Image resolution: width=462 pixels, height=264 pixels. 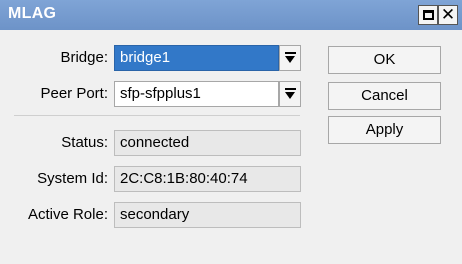 What do you see at coordinates (207, 143) in the screenshot?
I see `status-field: connected` at bounding box center [207, 143].